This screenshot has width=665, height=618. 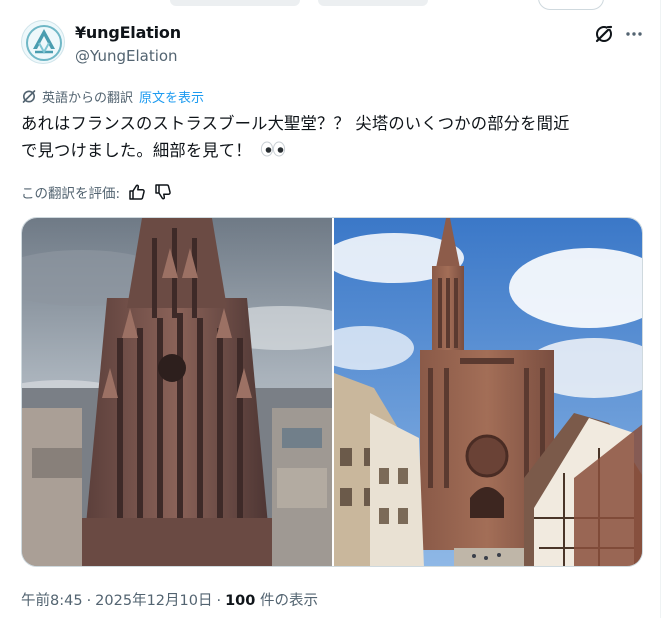 I want to click on author-handle: @YungElation, so click(x=126, y=56).